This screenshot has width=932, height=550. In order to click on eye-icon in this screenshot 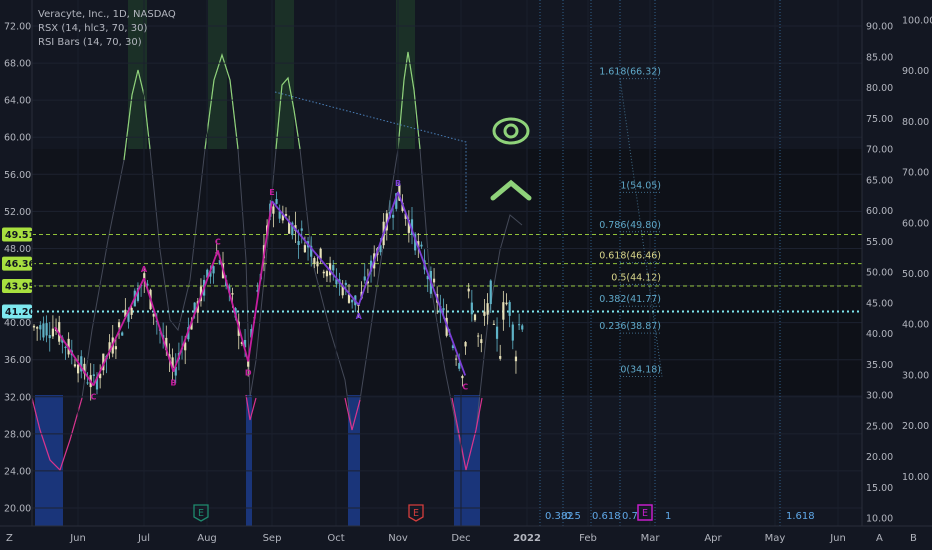, I will do `click(511, 131)`.